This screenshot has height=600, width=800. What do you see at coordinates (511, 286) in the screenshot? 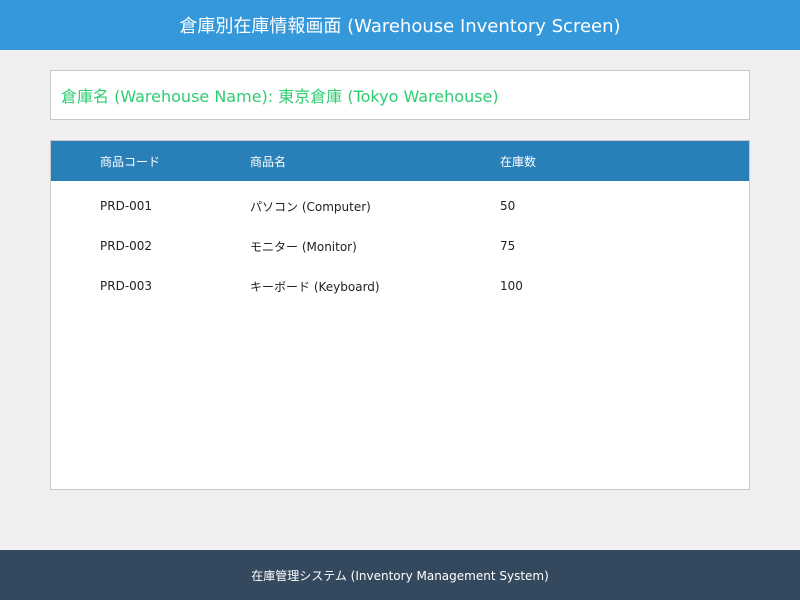
I see `stock-quantity-cell: 100` at bounding box center [511, 286].